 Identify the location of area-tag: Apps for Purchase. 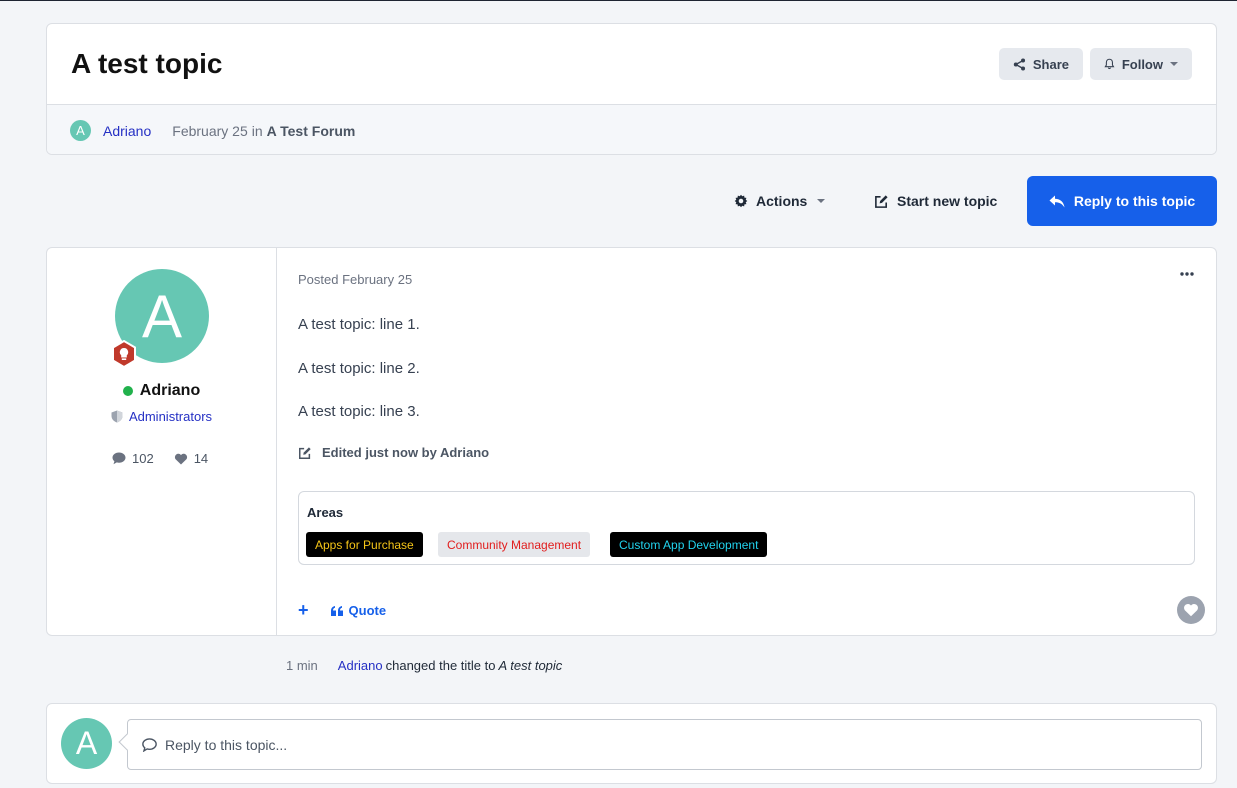
(364, 544).